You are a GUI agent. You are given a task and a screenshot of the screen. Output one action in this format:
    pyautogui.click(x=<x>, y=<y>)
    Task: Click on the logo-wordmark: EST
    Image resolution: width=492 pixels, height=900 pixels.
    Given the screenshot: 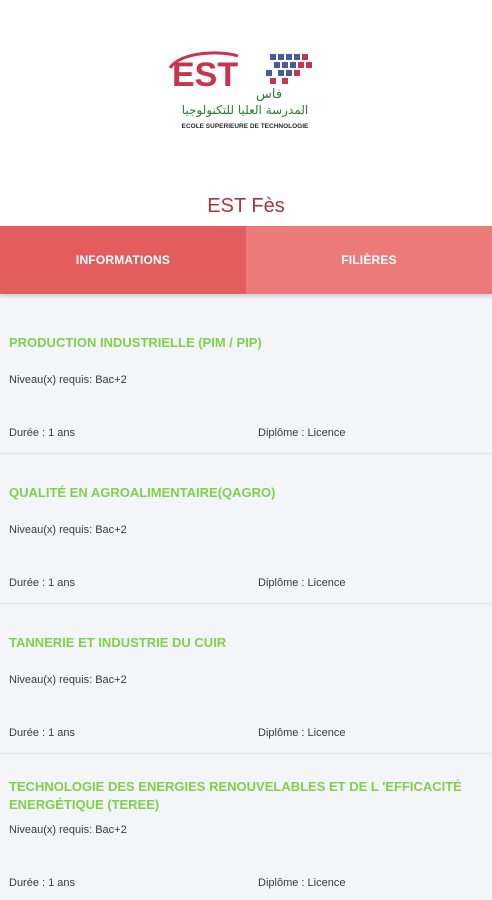 What is the action you would take?
    pyautogui.click(x=205, y=75)
    